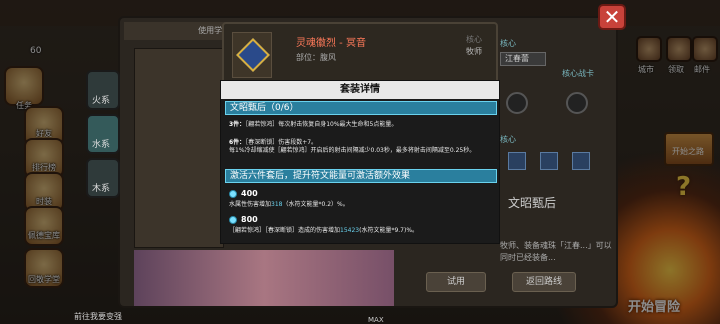  What do you see at coordinates (285, 230) in the screenshot?
I see `energy-800-text-pre: ［翩若惊鸿］［春深断锁］造成的伤害增加` at bounding box center [285, 230].